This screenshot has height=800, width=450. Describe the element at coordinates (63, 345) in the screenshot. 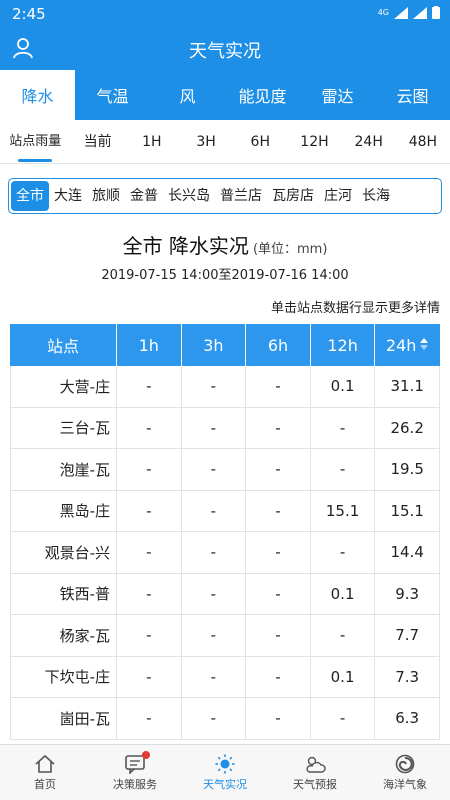

I see `column-station: 站点` at that location.